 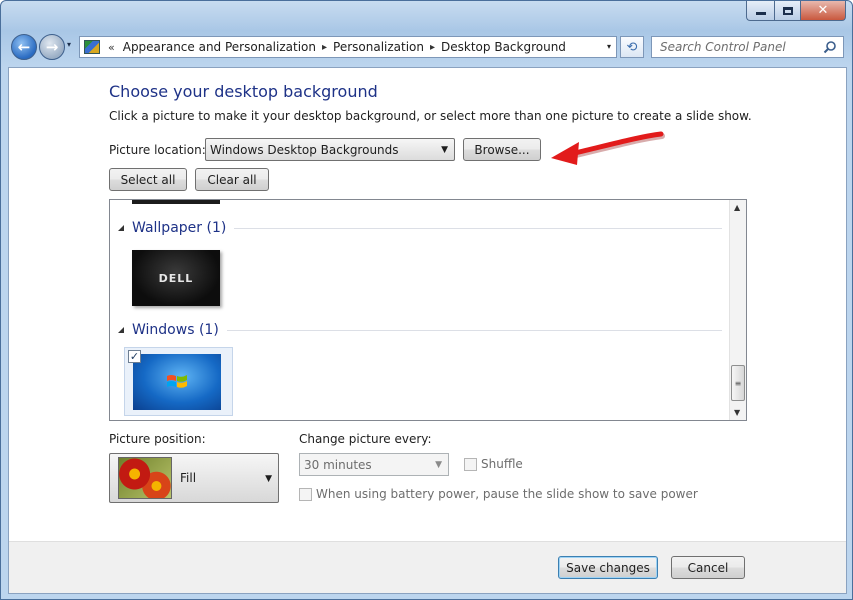 I want to click on vertical-scrollbar: ▲ ≡ ▼, so click(x=737, y=310).